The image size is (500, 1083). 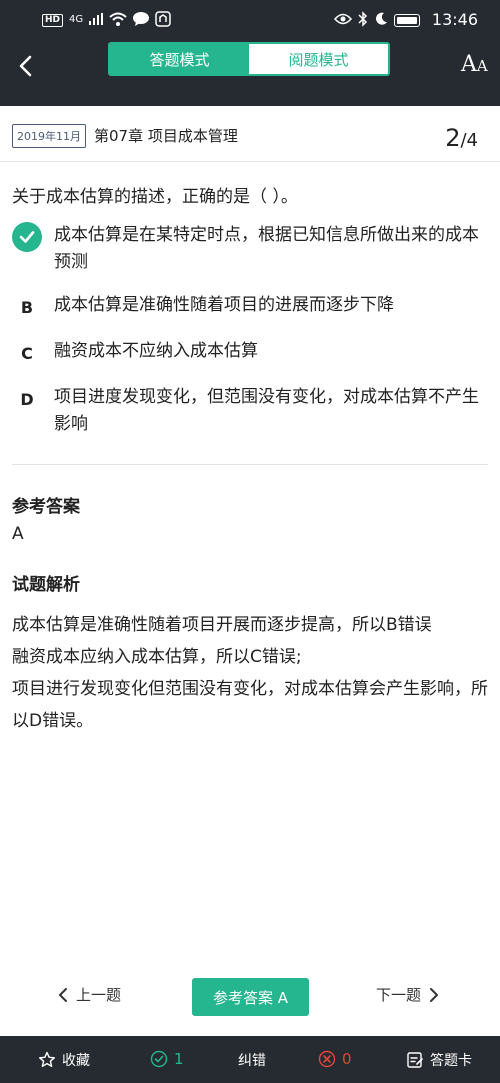 What do you see at coordinates (46, 507) in the screenshot?
I see `reference-title: 参考答案` at bounding box center [46, 507].